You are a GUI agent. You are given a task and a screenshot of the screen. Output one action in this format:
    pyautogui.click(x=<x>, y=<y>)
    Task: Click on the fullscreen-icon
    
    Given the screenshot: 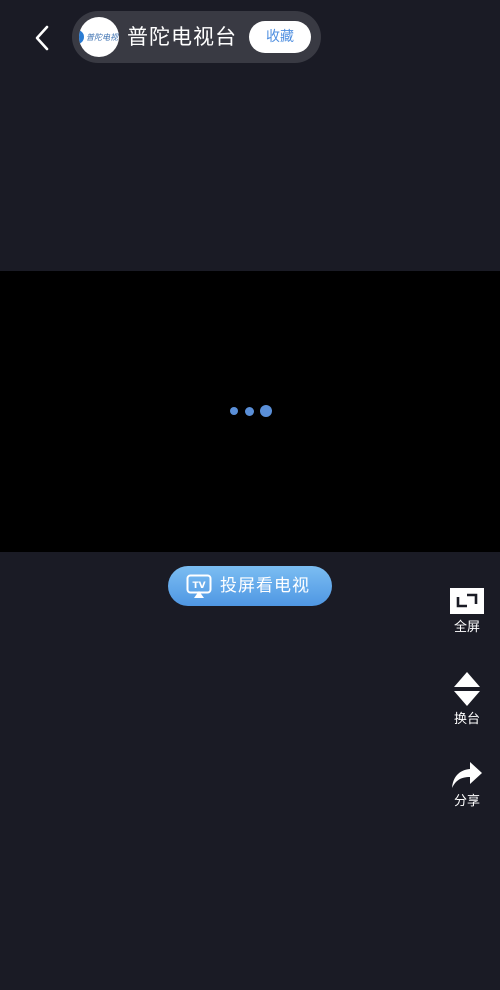 What is the action you would take?
    pyautogui.click(x=467, y=601)
    